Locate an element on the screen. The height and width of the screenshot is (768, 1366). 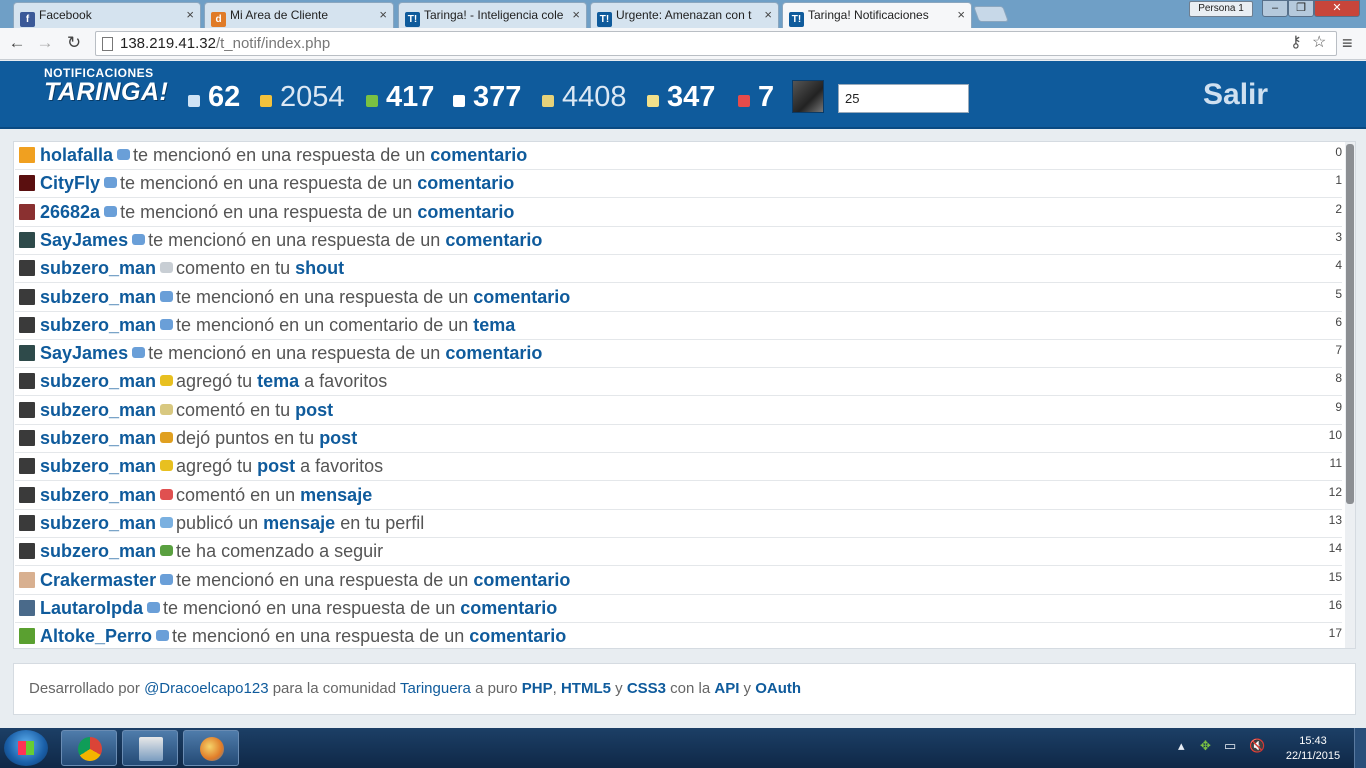
notification-user-link: holafalla is located at coordinates (76, 155).